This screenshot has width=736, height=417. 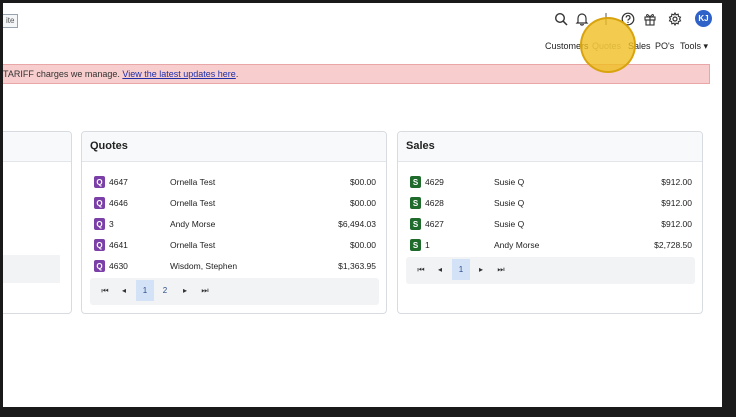 What do you see at coordinates (118, 203) in the screenshot?
I see `quote-number: 4646` at bounding box center [118, 203].